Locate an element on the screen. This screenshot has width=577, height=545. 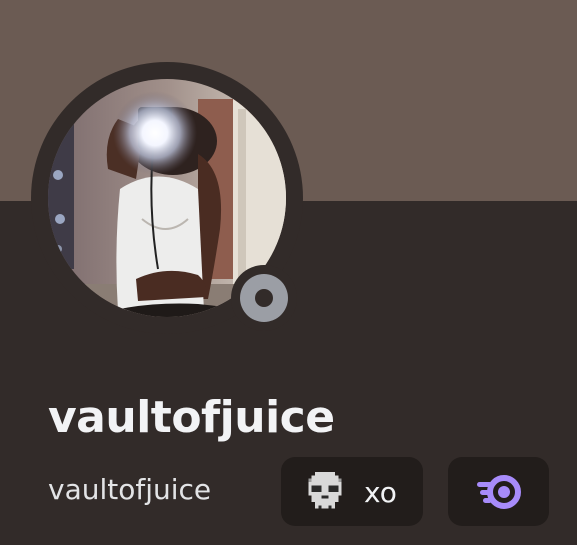
status-icon-hole is located at coordinates (264, 298).